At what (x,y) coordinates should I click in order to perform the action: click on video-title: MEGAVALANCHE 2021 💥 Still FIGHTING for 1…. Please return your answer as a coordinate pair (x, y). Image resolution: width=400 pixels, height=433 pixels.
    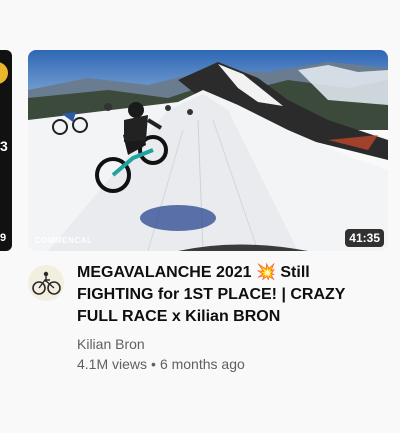
    Looking at the image, I should click on (227, 295).